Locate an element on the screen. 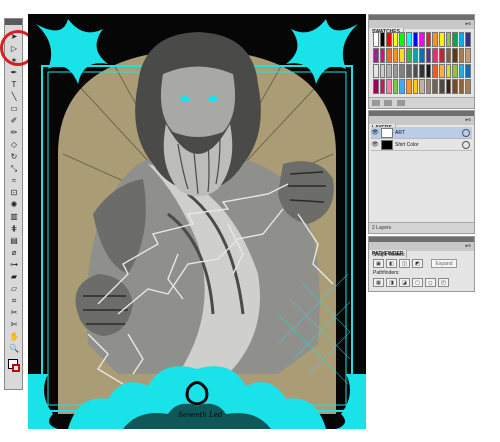 This screenshot has width=500, height=442. slice-icon: ✂ is located at coordinates (14, 312).